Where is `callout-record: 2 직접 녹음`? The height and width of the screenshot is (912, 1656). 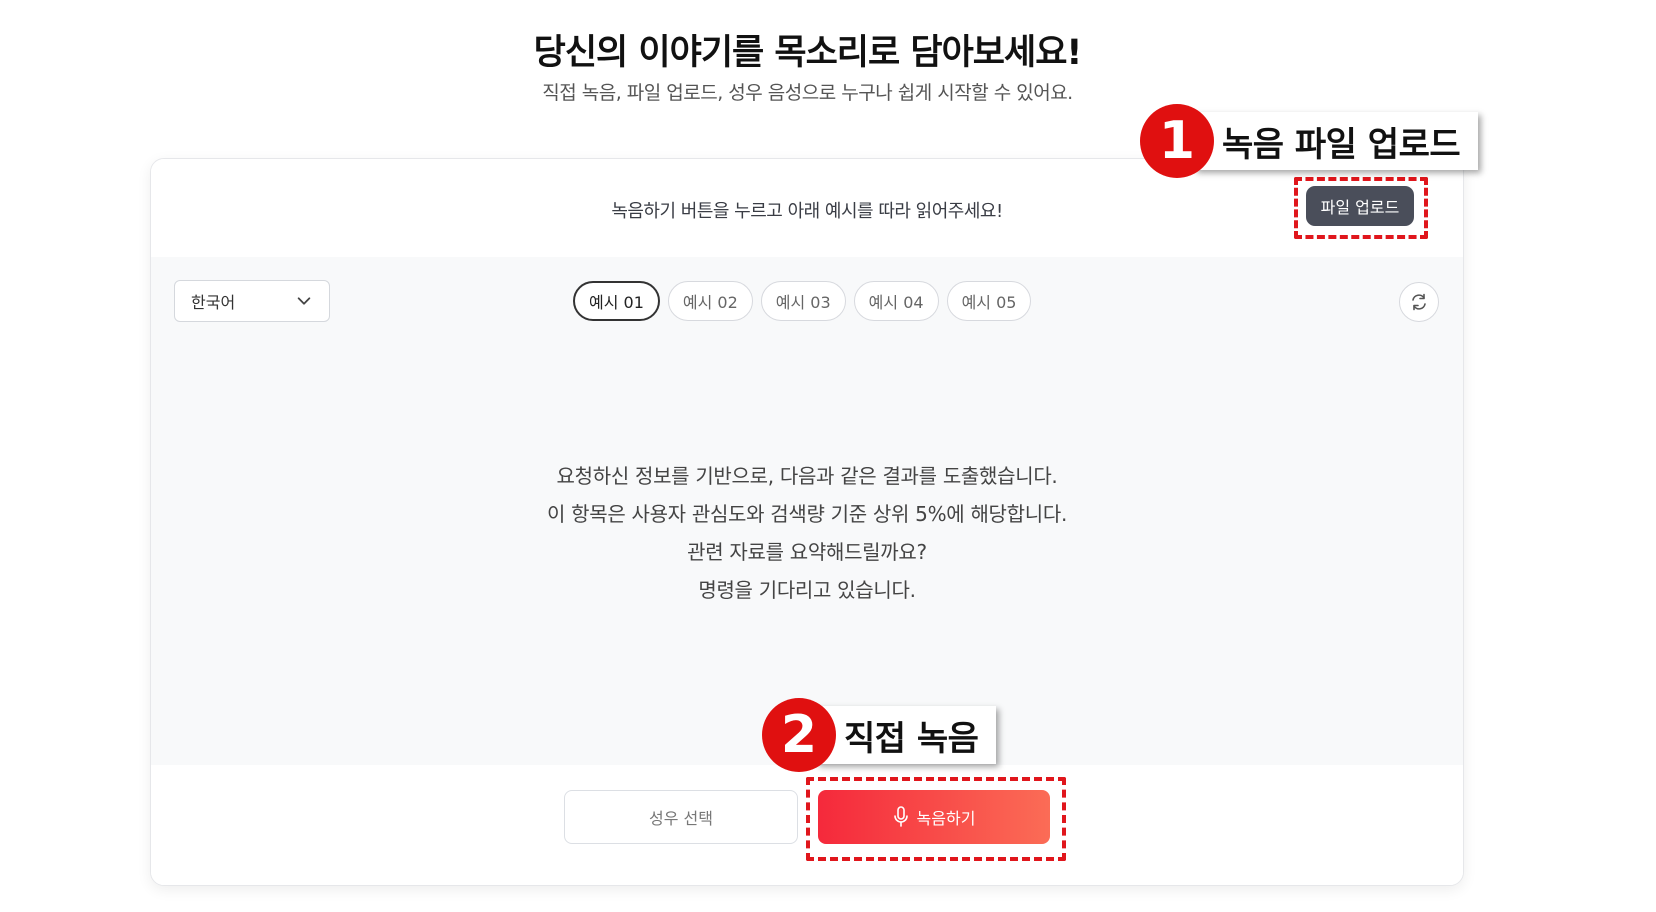 callout-record: 2 직접 녹음 is located at coordinates (879, 735).